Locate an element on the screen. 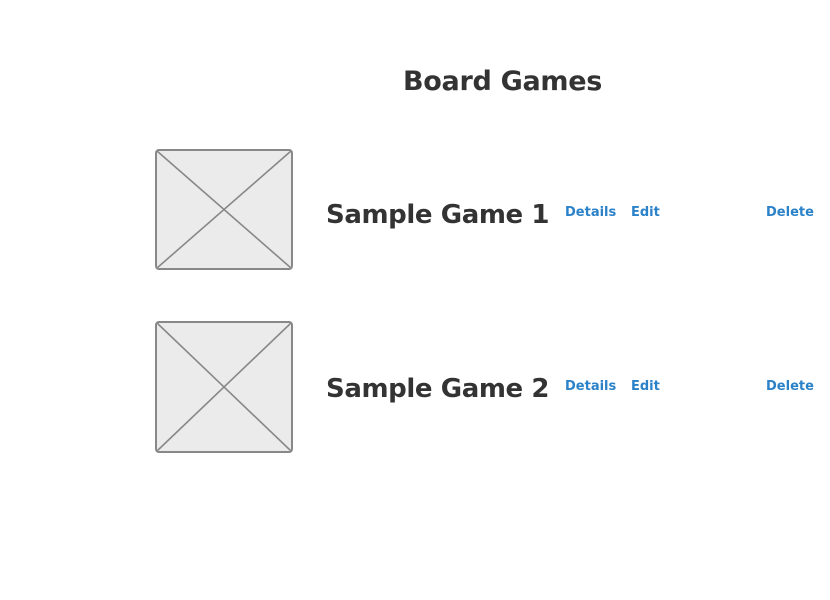 The height and width of the screenshot is (600, 830). page-title: Board Games is located at coordinates (502, 81).